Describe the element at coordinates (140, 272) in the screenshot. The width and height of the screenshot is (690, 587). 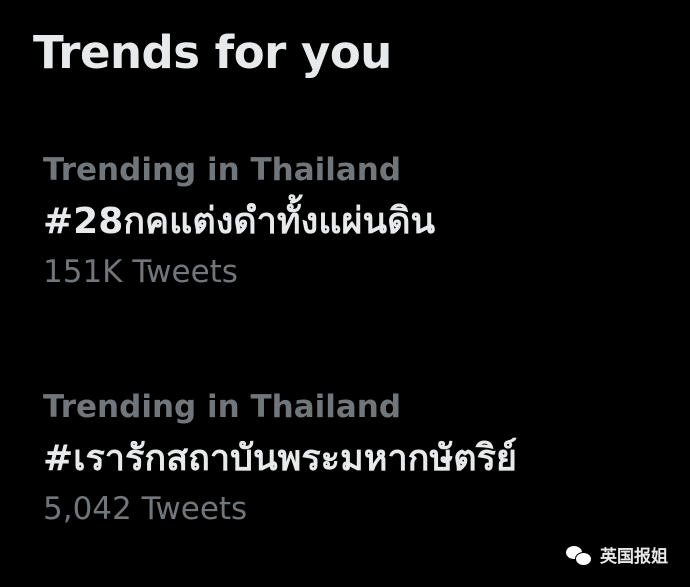
I see `trend-tweet-count: 151K Tweets` at that location.